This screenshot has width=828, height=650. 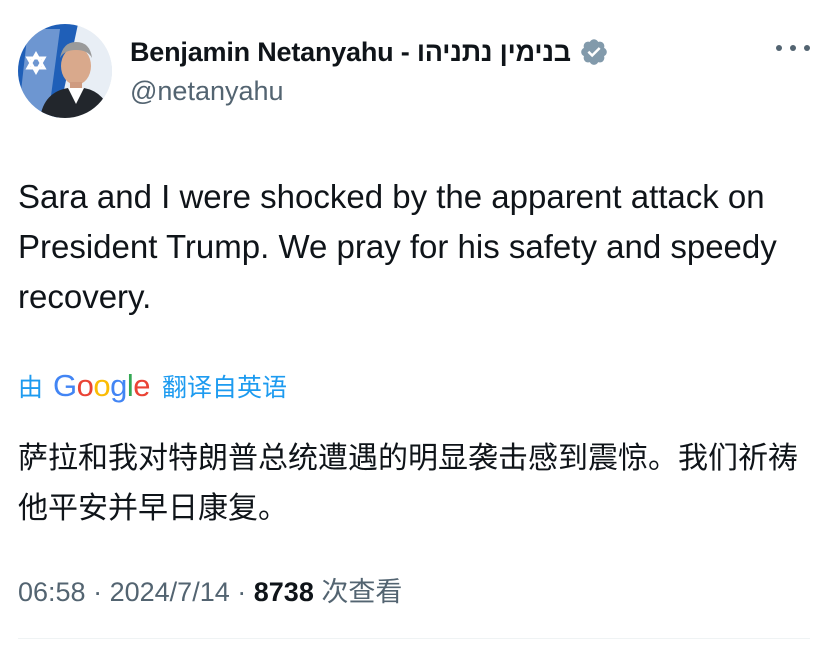 I want to click on translation-attribution: 由 Google 翻译自英语, so click(x=152, y=386).